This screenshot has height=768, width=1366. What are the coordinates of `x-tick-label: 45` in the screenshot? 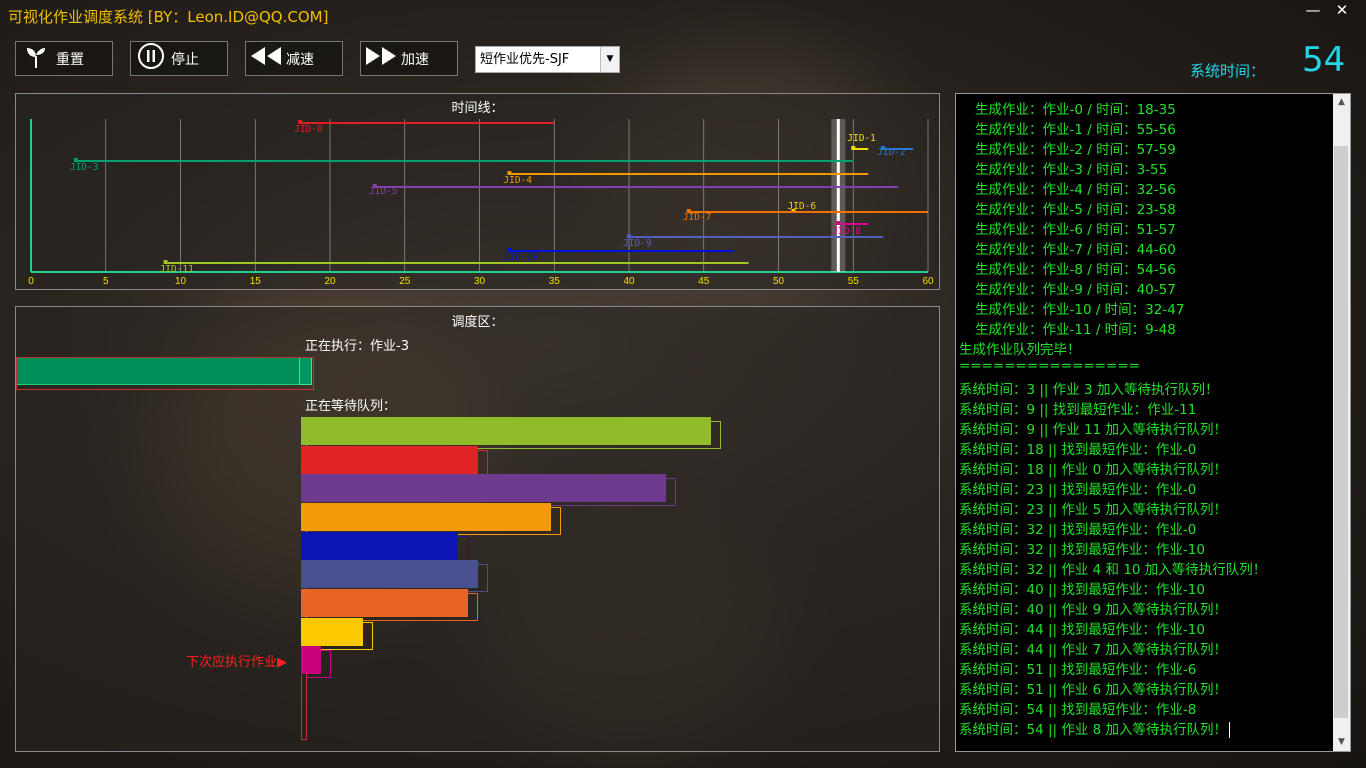 It's located at (704, 281).